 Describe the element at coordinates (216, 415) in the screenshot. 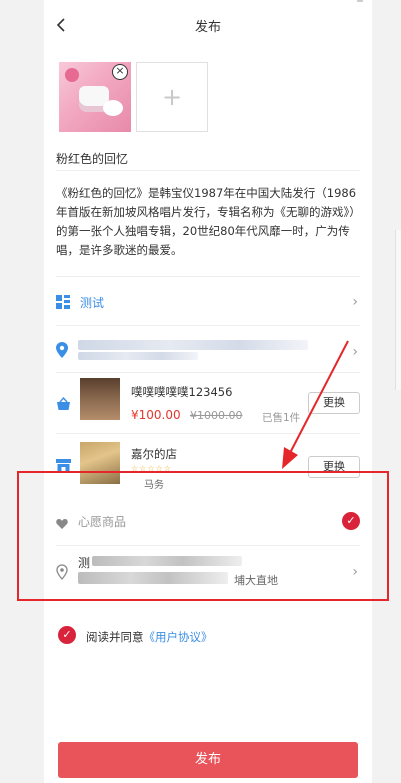

I see `product-original-price: ¥1000.00` at that location.